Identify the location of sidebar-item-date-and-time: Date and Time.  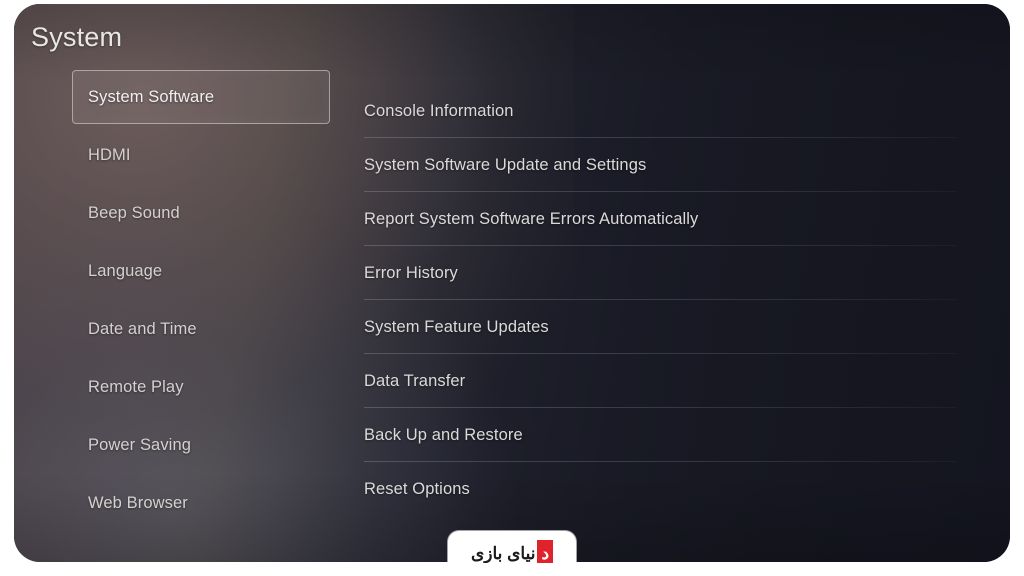
(198, 329).